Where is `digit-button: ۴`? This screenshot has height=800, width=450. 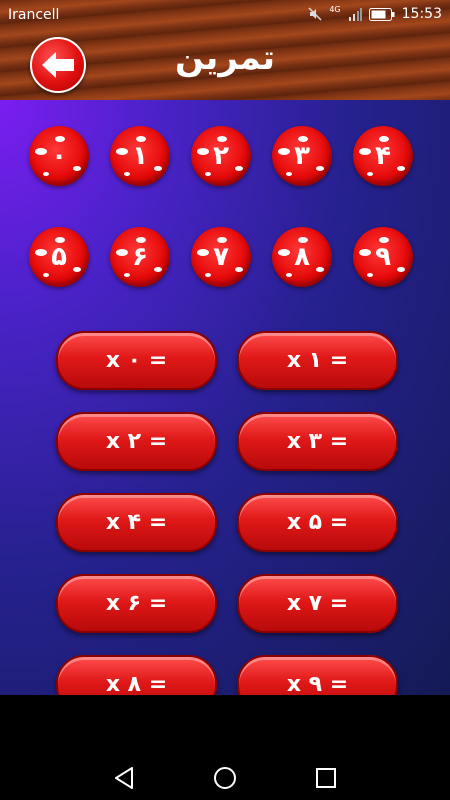 digit-button: ۴ is located at coordinates (383, 156).